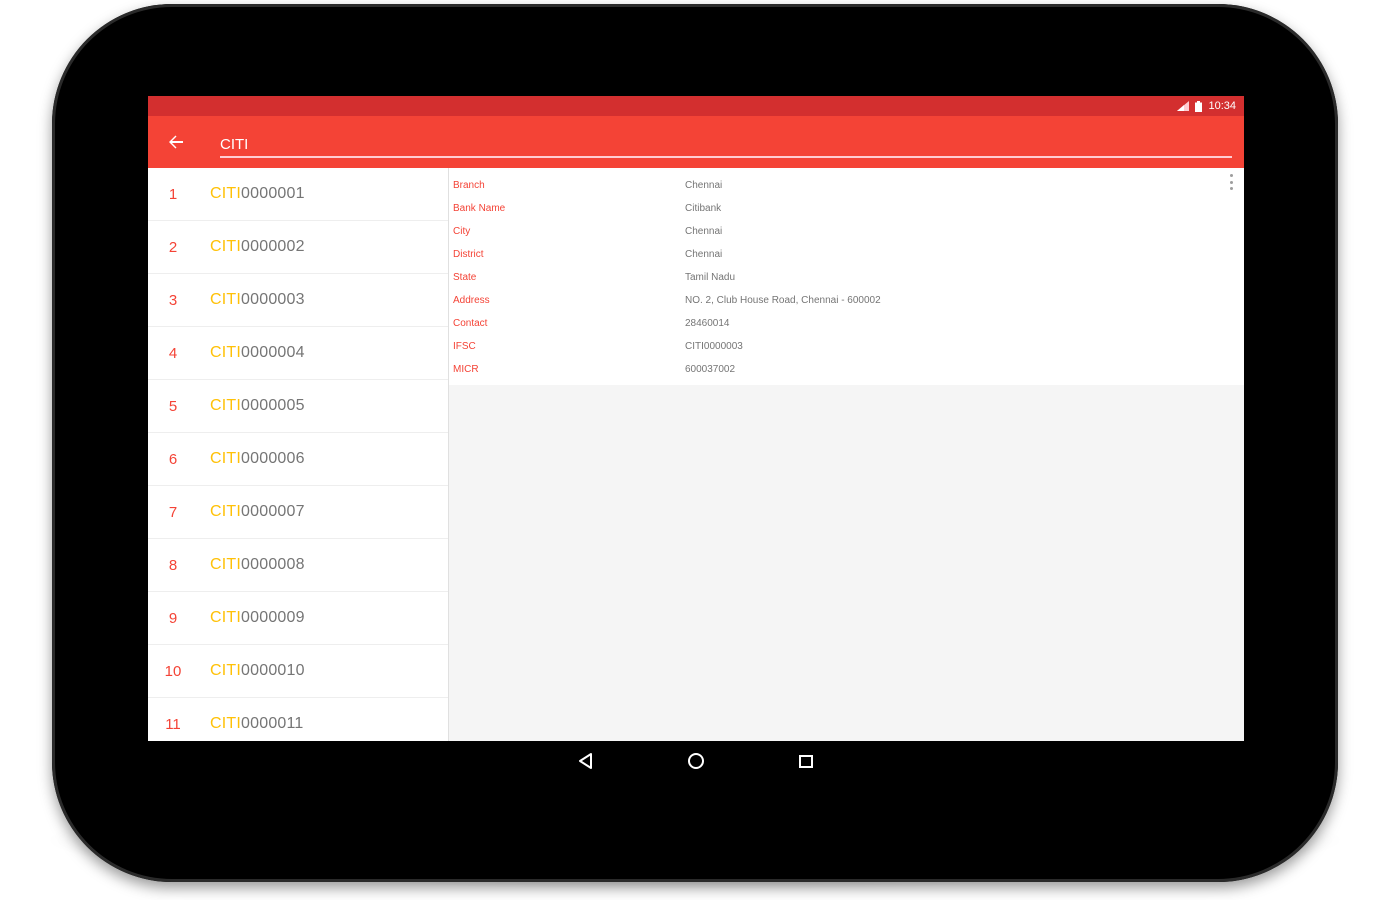 The width and height of the screenshot is (1388, 900). Describe the element at coordinates (273, 617) in the screenshot. I see `list-item-code-rest: 0000009` at that location.